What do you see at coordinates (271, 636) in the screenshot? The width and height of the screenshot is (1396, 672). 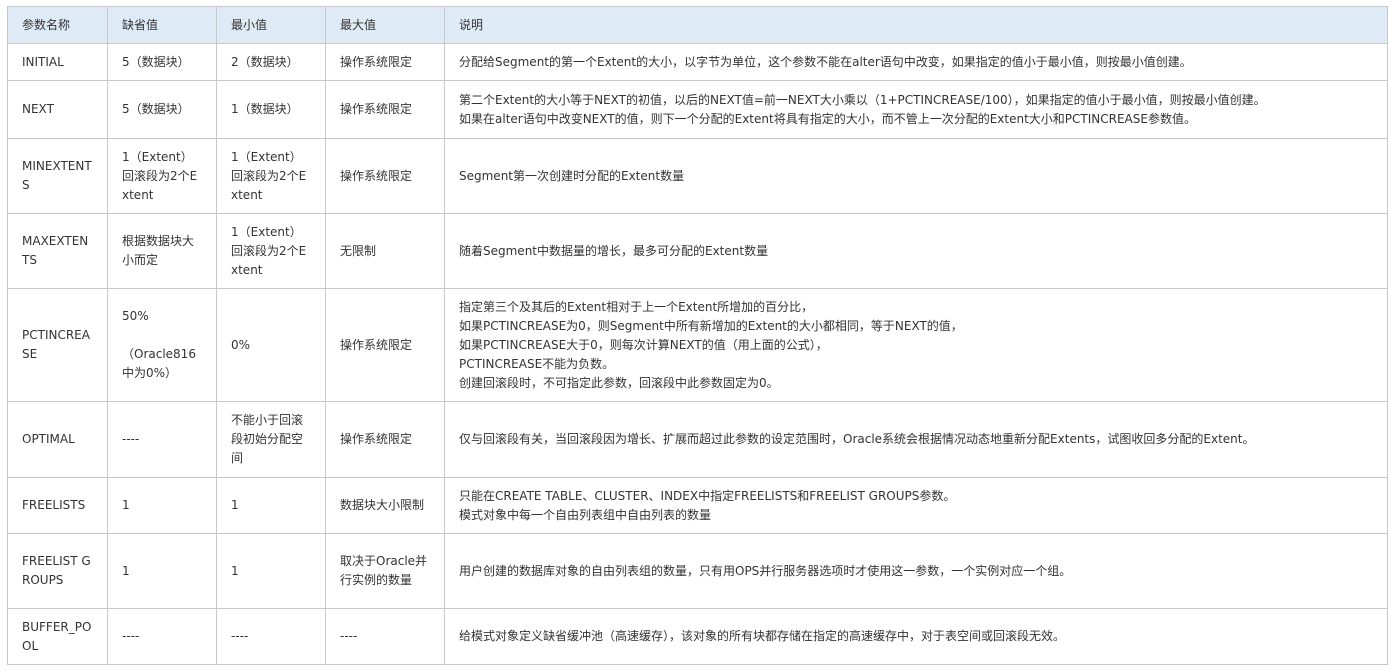 I see `cell-min: ----` at bounding box center [271, 636].